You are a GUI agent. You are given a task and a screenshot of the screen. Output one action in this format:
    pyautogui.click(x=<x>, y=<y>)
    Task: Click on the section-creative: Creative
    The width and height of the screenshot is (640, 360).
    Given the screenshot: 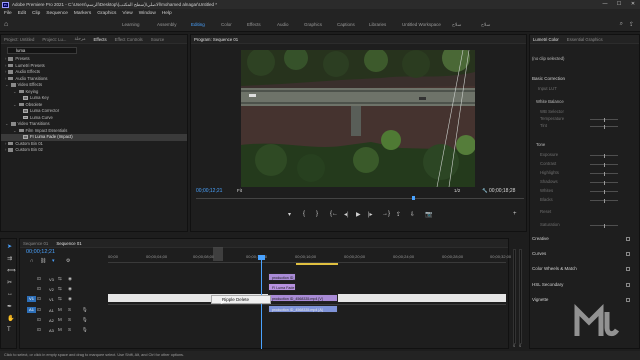 What is the action you would take?
    pyautogui.click(x=540, y=238)
    